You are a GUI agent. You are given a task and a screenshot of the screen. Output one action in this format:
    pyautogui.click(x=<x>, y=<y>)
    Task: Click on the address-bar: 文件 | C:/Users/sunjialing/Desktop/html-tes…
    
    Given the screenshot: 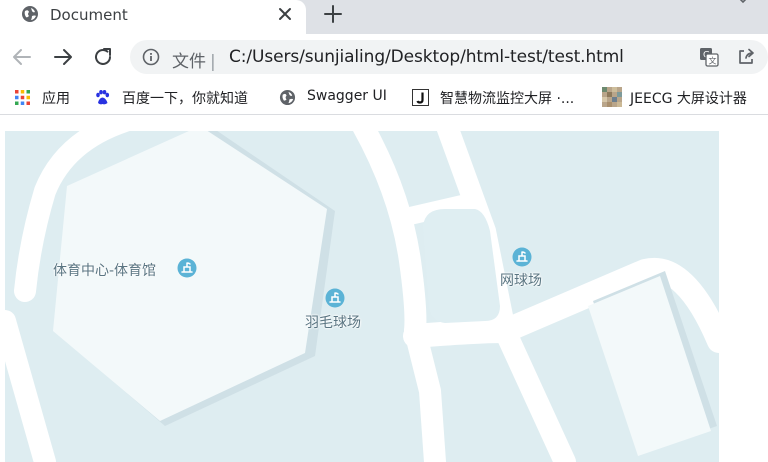 What is the action you would take?
    pyautogui.click(x=449, y=57)
    